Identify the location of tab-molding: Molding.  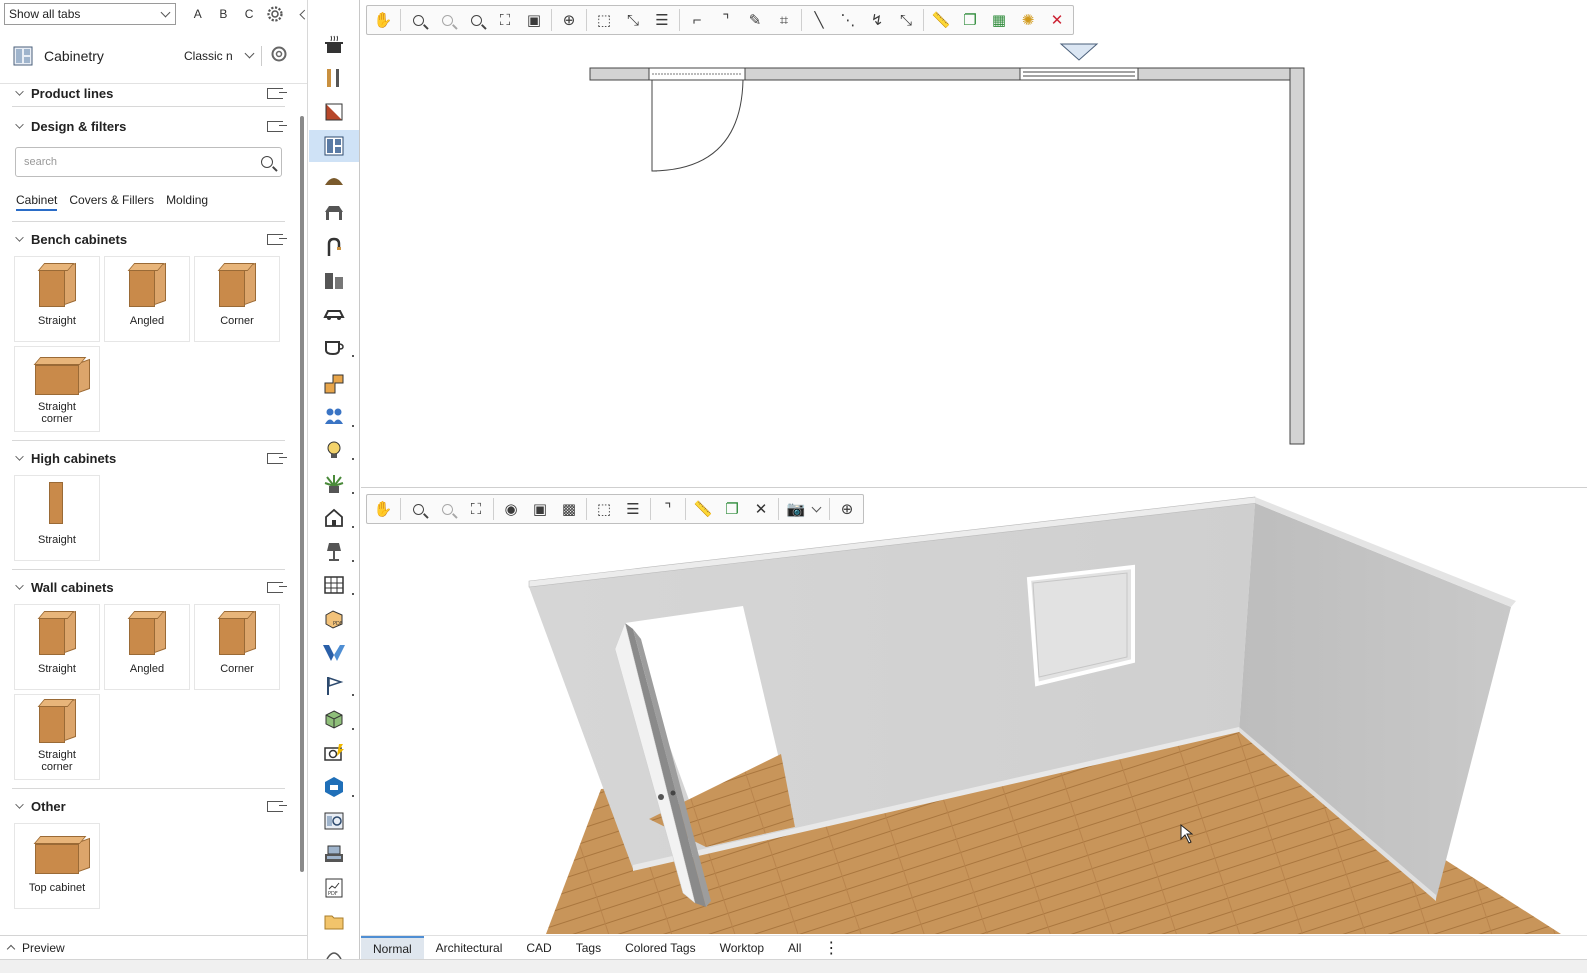
(187, 202).